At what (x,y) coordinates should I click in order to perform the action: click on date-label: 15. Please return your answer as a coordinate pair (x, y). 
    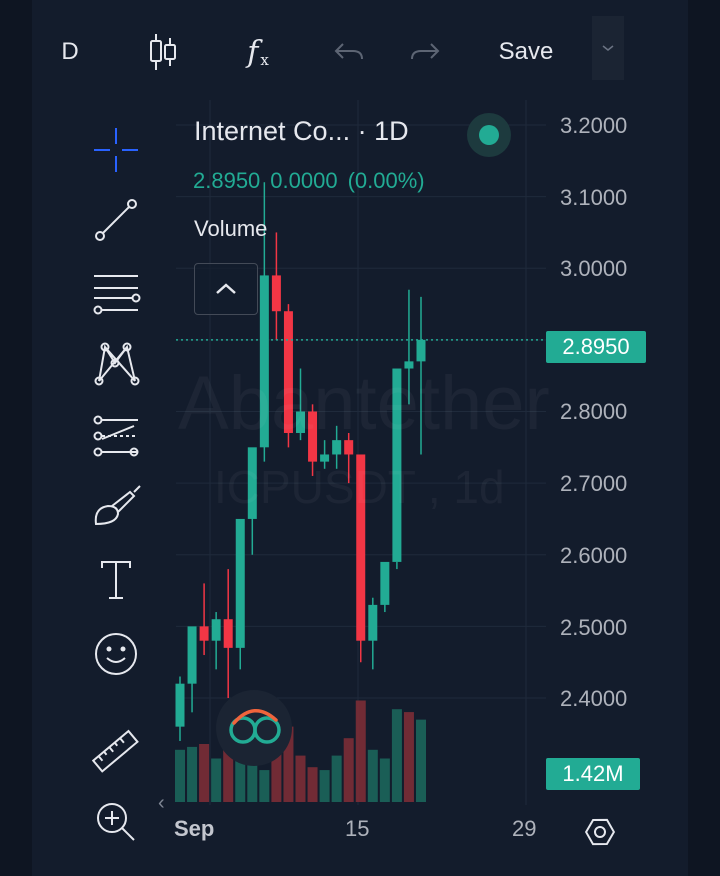
    Looking at the image, I should click on (357, 828).